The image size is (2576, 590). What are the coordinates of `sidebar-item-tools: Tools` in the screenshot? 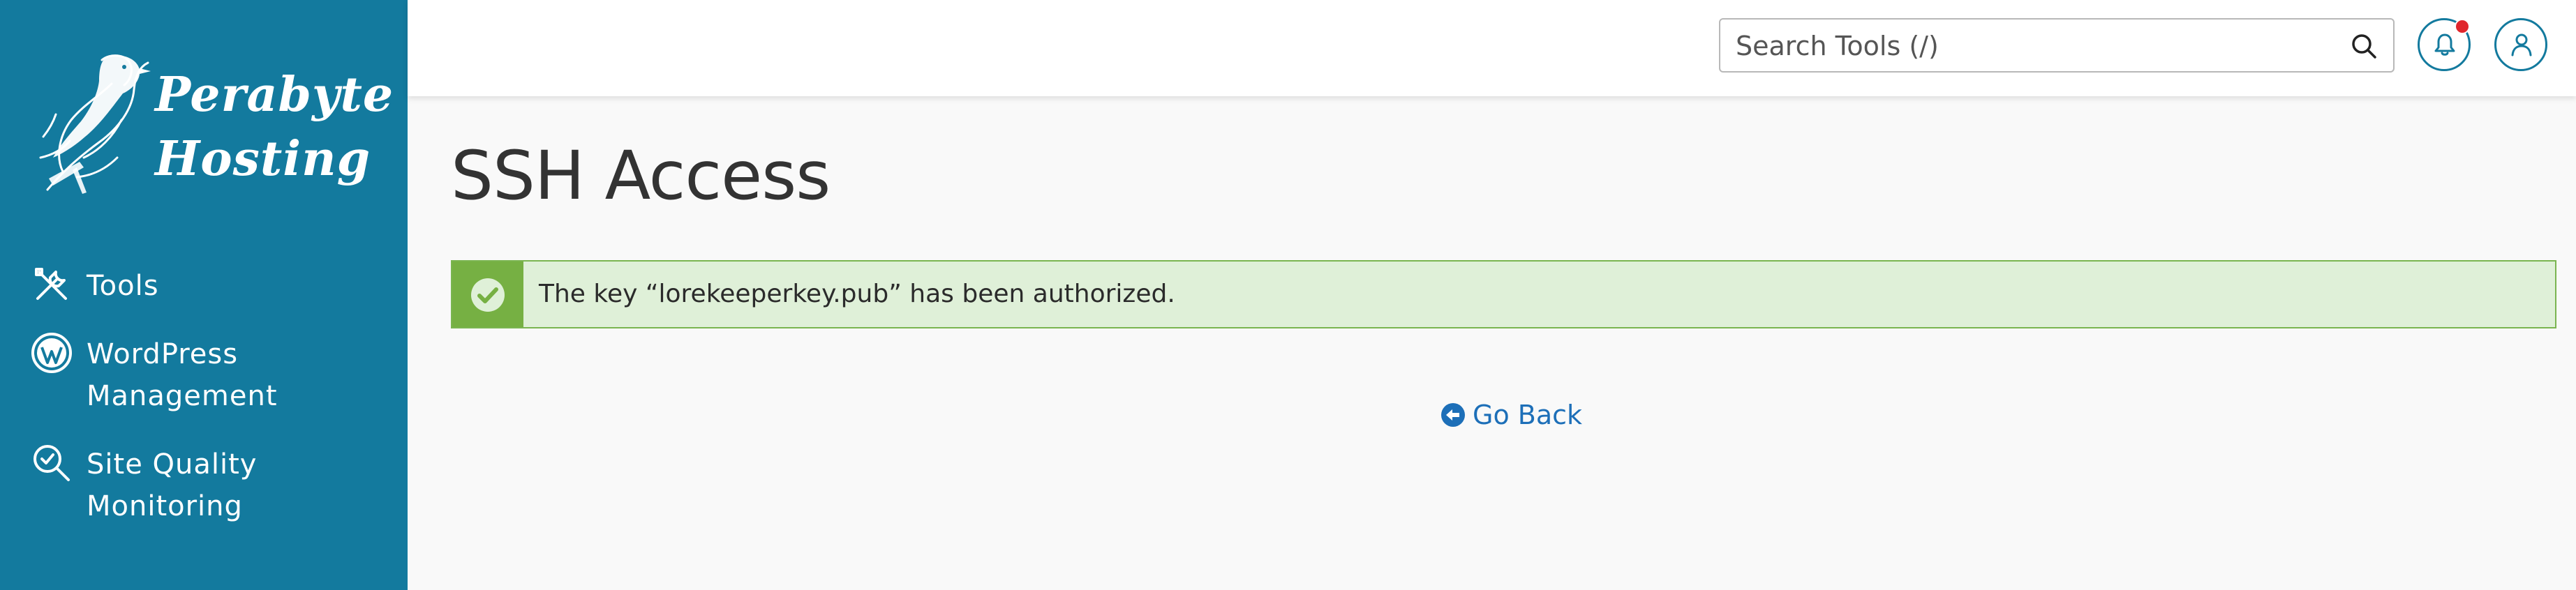 It's located at (204, 286).